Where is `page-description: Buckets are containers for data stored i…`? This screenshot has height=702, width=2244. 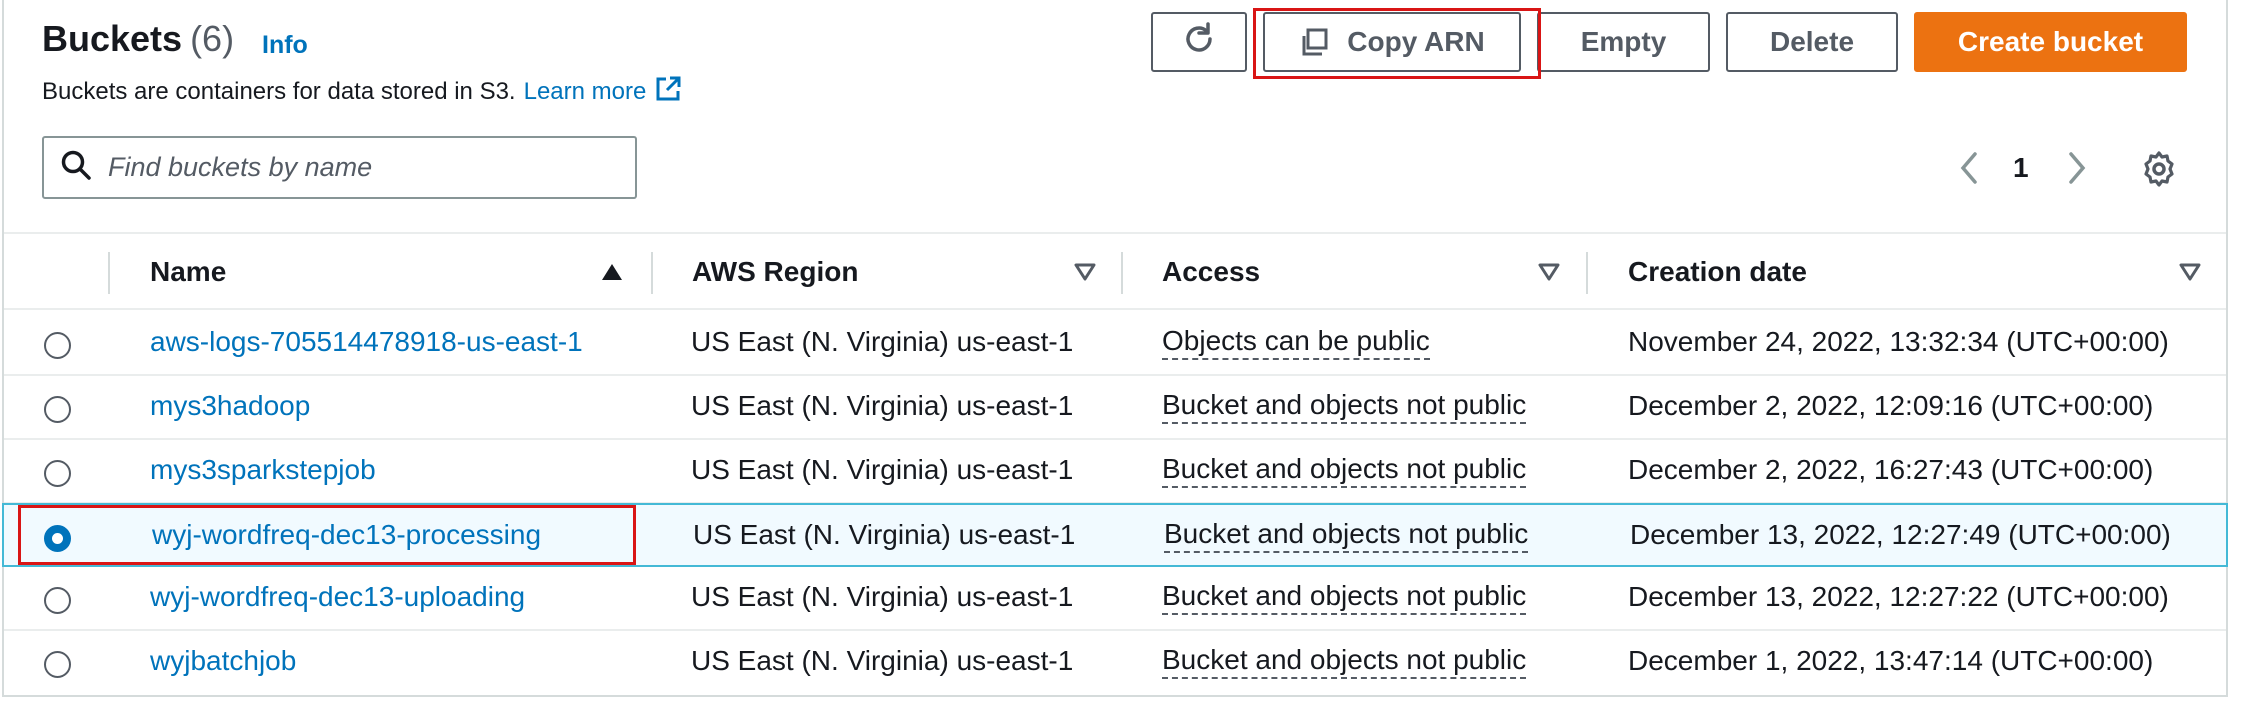
page-description: Buckets are containers for data stored i… is located at coordinates (362, 92).